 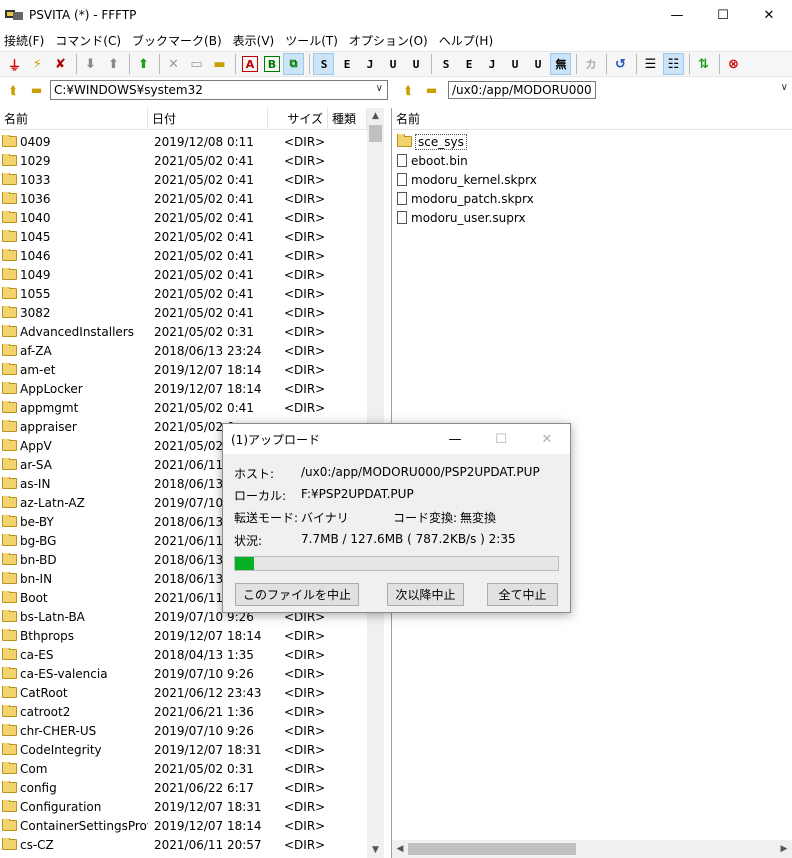 What do you see at coordinates (163, 635) in the screenshot?
I see `table-row: Bthprops 2019/12/07 18:14 <DIR>` at bounding box center [163, 635].